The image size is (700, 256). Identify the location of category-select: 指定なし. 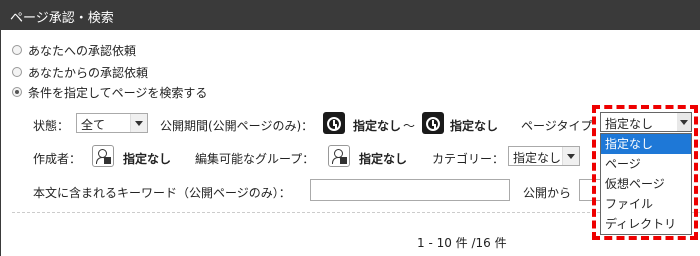
(544, 156).